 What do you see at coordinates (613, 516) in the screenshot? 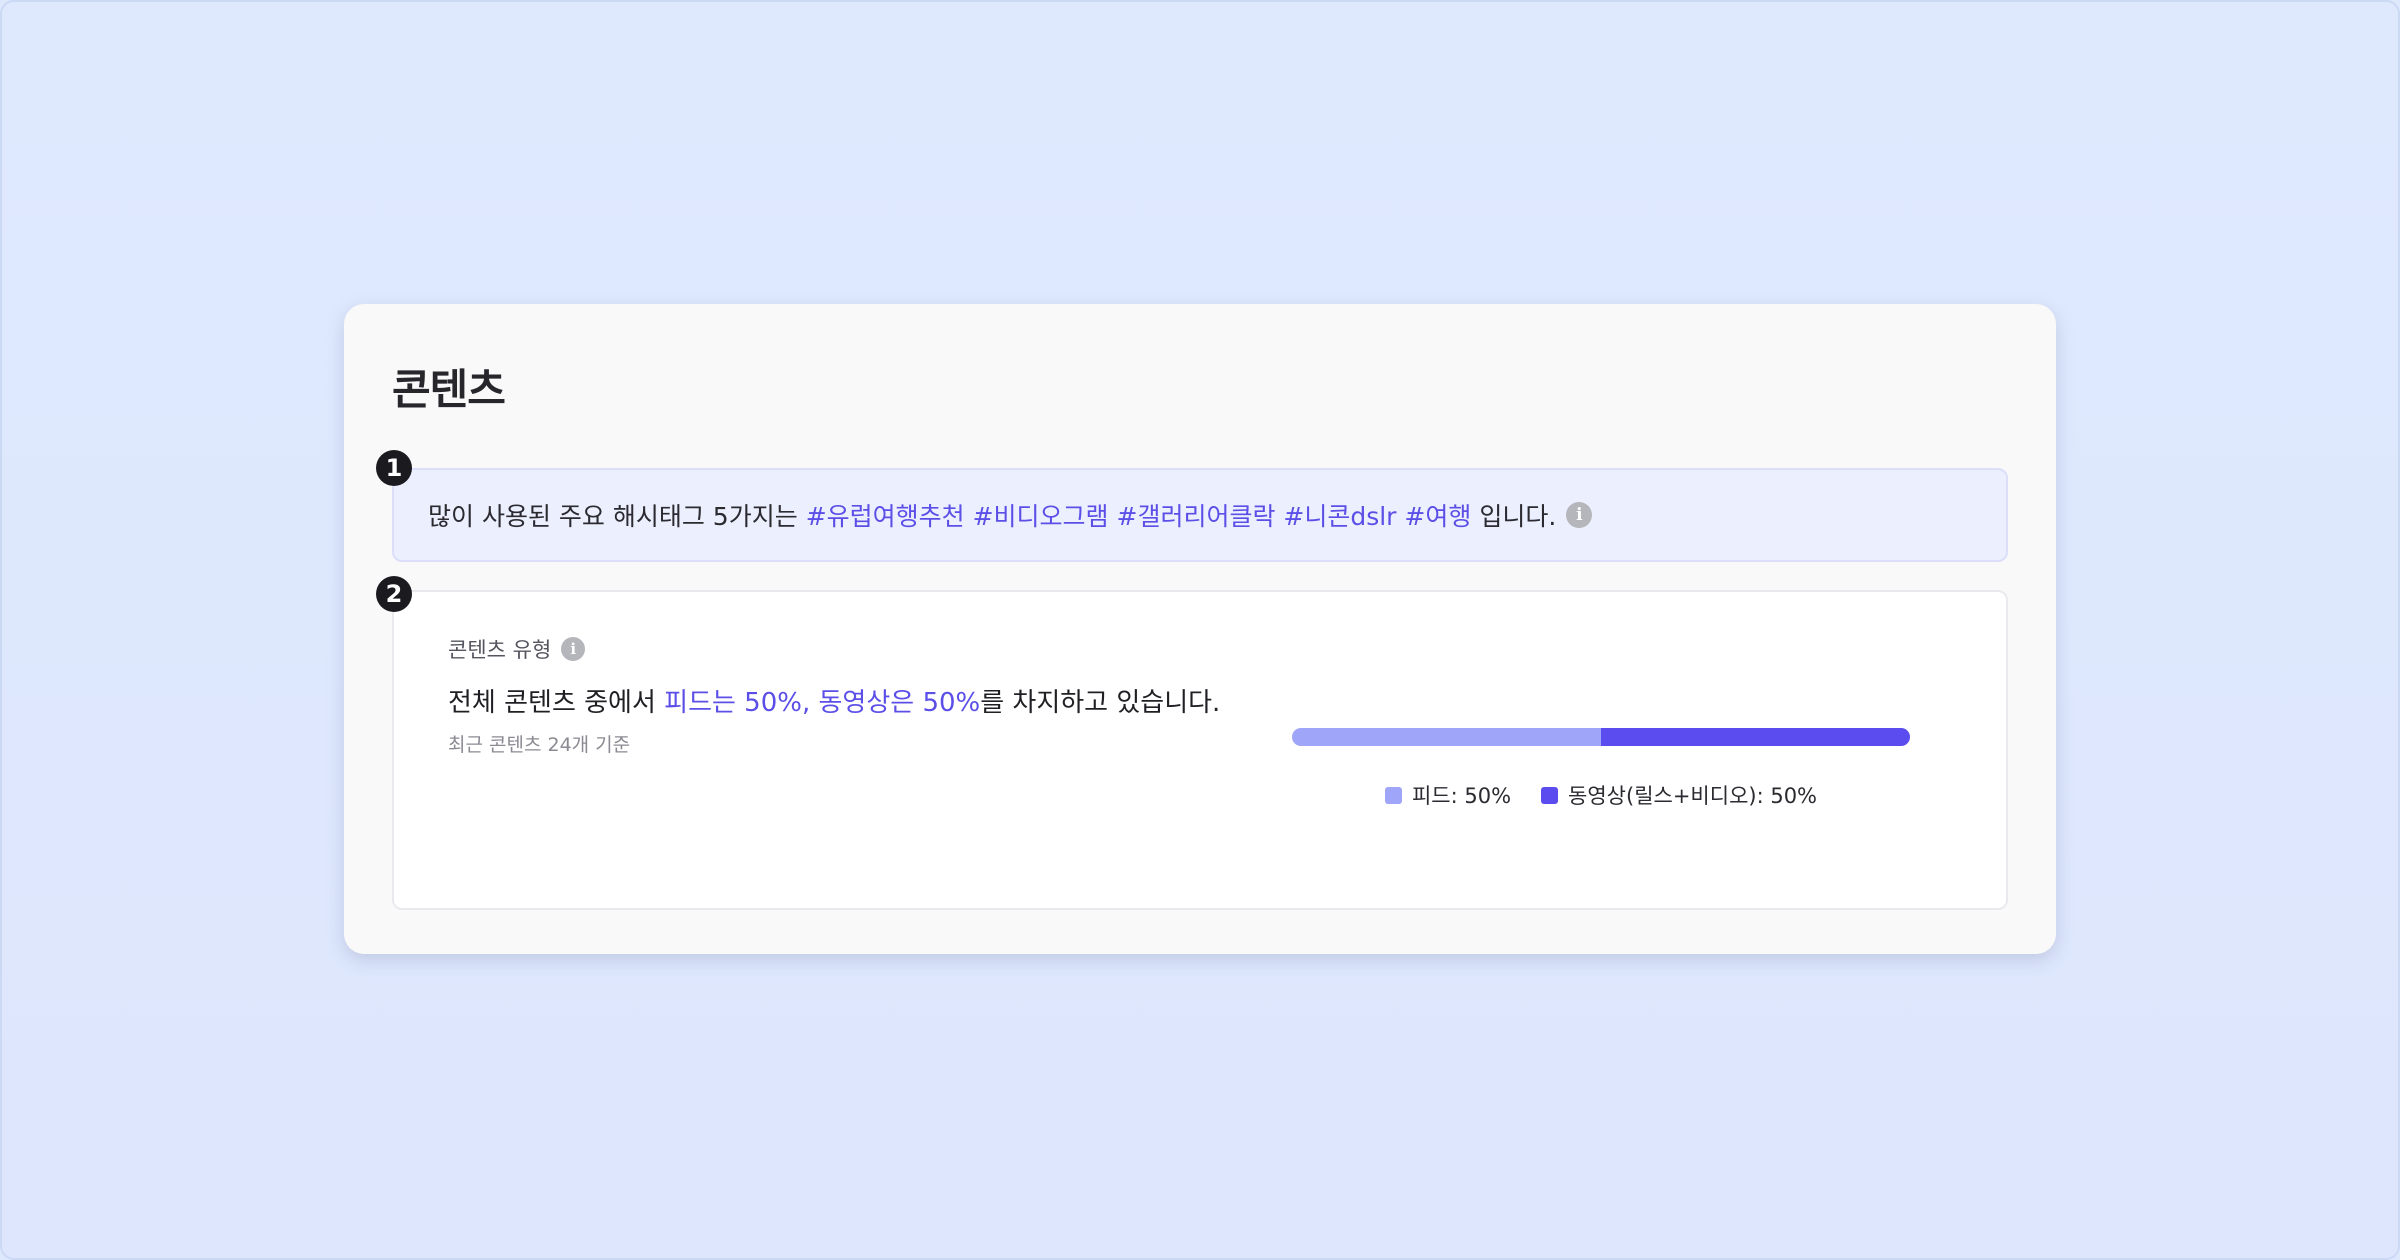
I see `hashtag-prefix: 많이 사용된 주요 해시태그 5가지는` at bounding box center [613, 516].